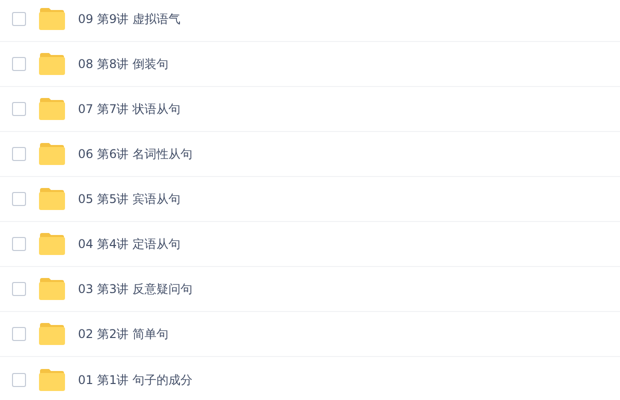 The width and height of the screenshot is (620, 400). Describe the element at coordinates (123, 334) in the screenshot. I see `folder-name: 02 第2讲 简单句` at that location.